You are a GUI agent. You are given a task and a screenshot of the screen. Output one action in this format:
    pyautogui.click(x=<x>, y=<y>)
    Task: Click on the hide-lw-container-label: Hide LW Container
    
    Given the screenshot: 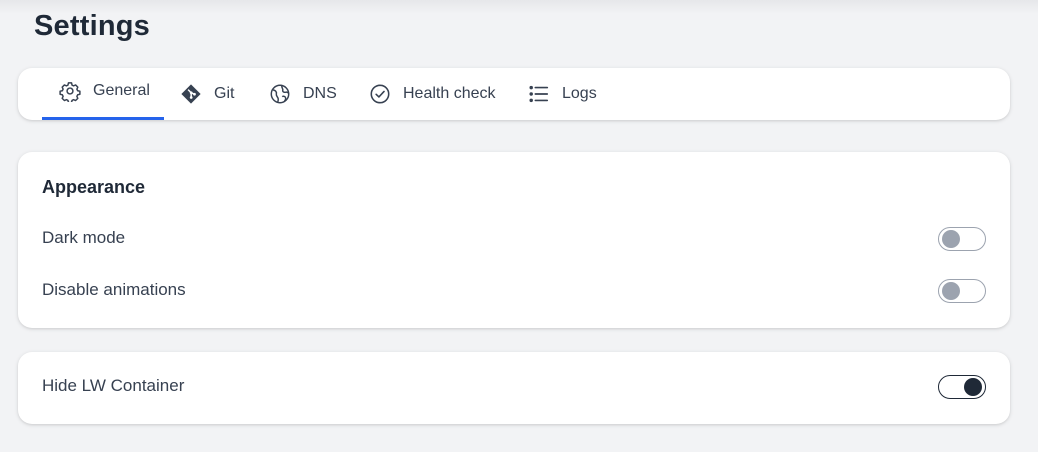 What is the action you would take?
    pyautogui.click(x=113, y=385)
    